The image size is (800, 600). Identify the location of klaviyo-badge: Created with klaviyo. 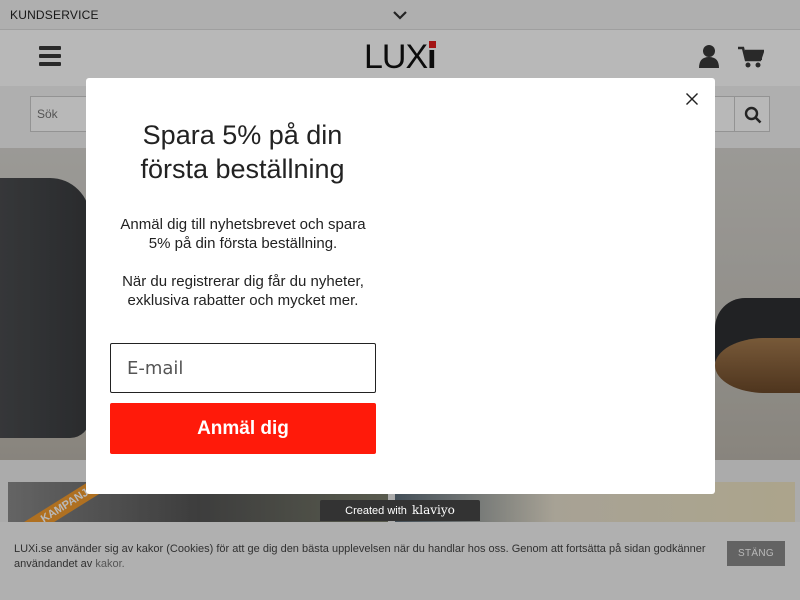
(400, 510).